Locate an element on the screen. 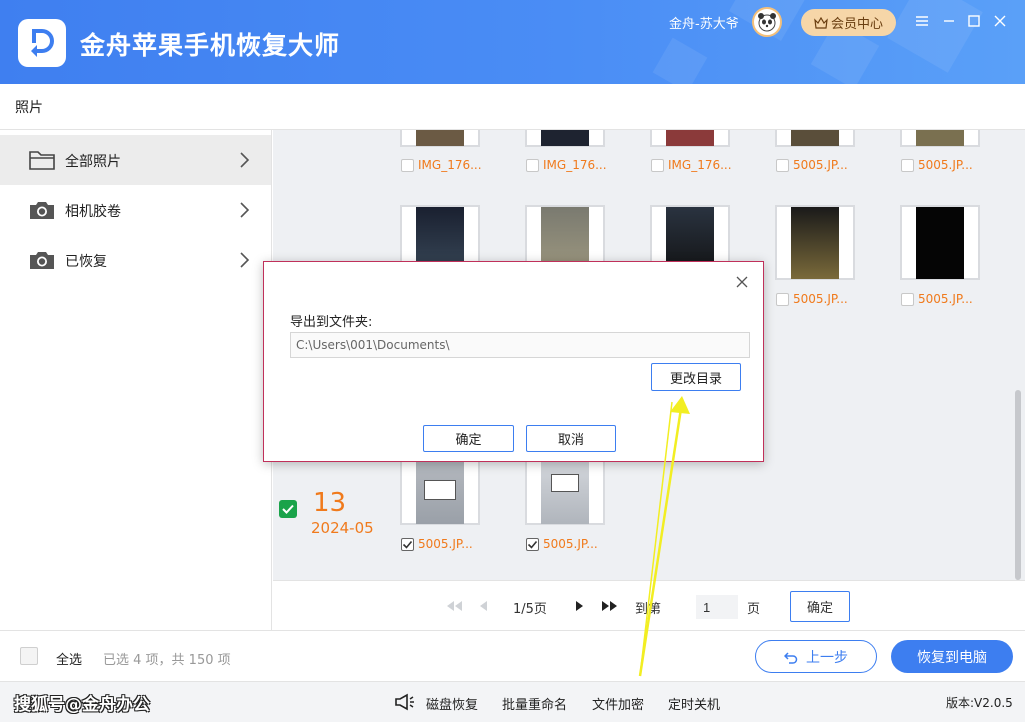 This screenshot has height=722, width=1025. date-group-checkbox is located at coordinates (288, 509).